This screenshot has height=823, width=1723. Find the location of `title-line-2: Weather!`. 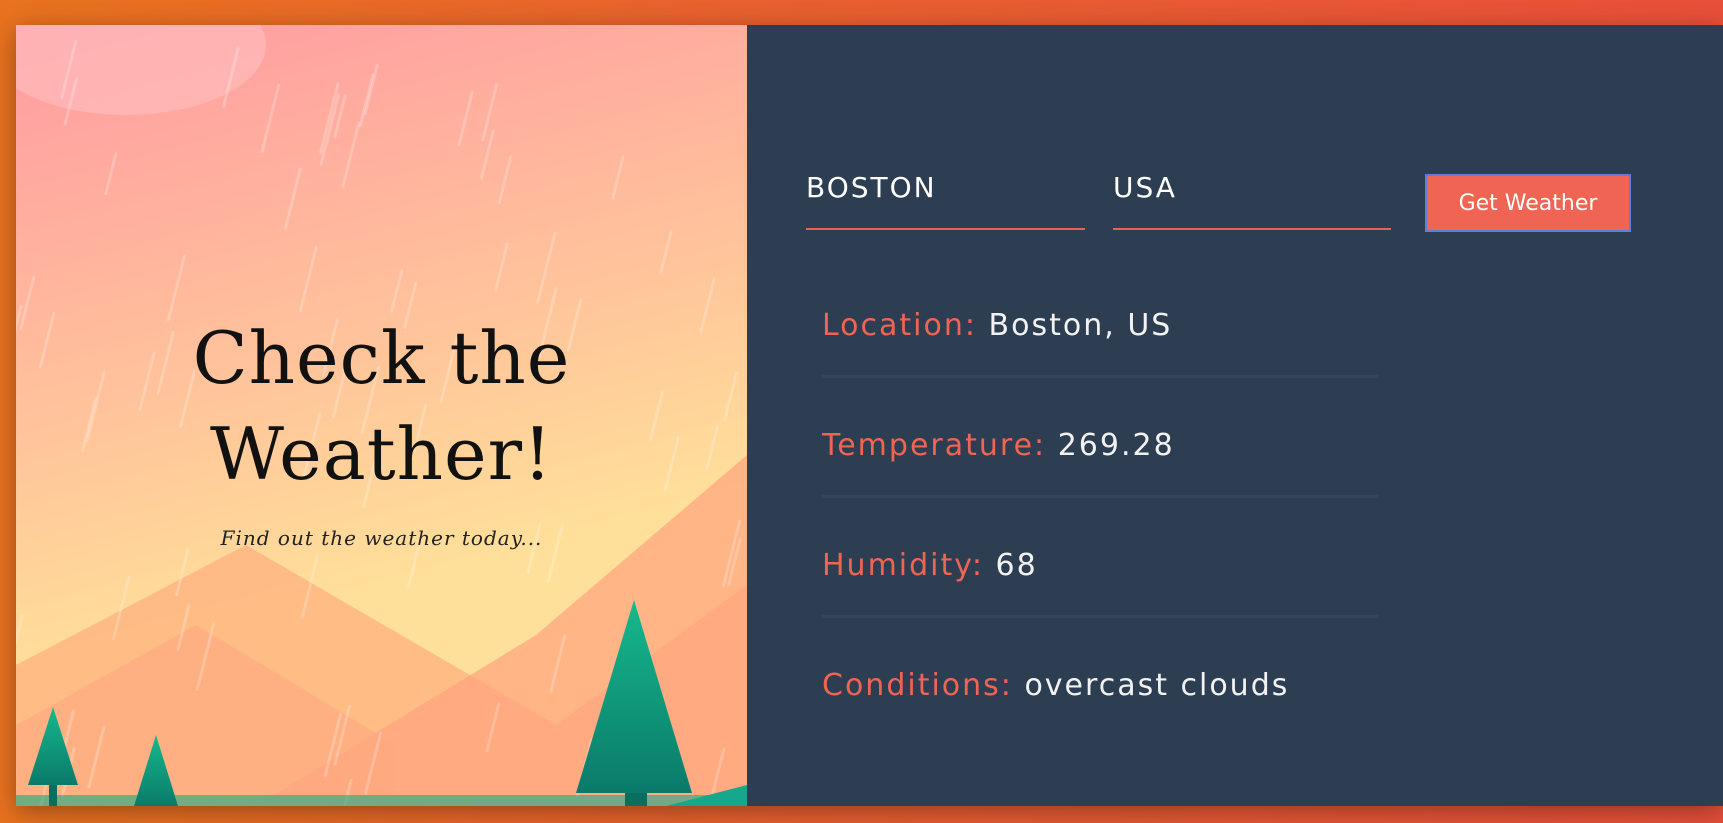

title-line-2: Weather! is located at coordinates (381, 454).